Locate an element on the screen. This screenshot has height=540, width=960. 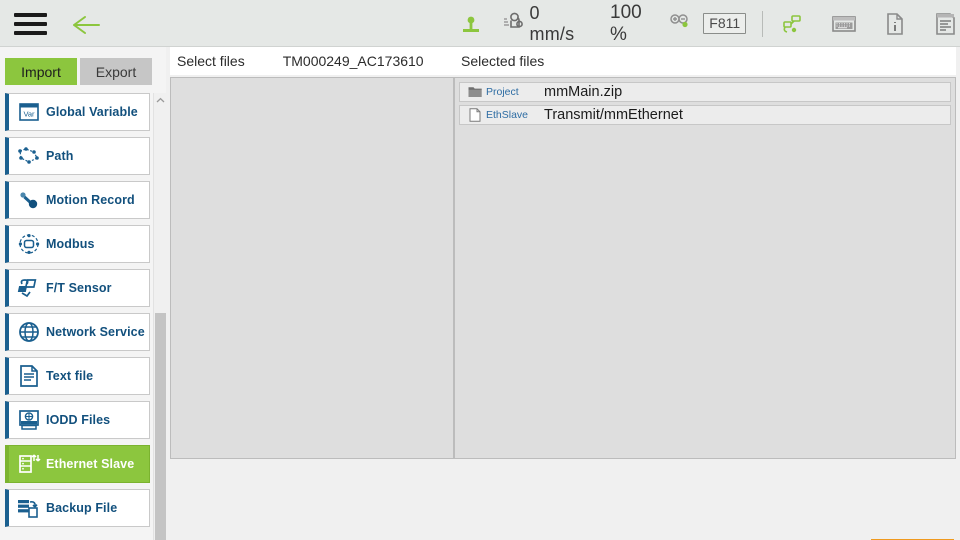
sidebar-item-label: Modbus is located at coordinates (70, 244).